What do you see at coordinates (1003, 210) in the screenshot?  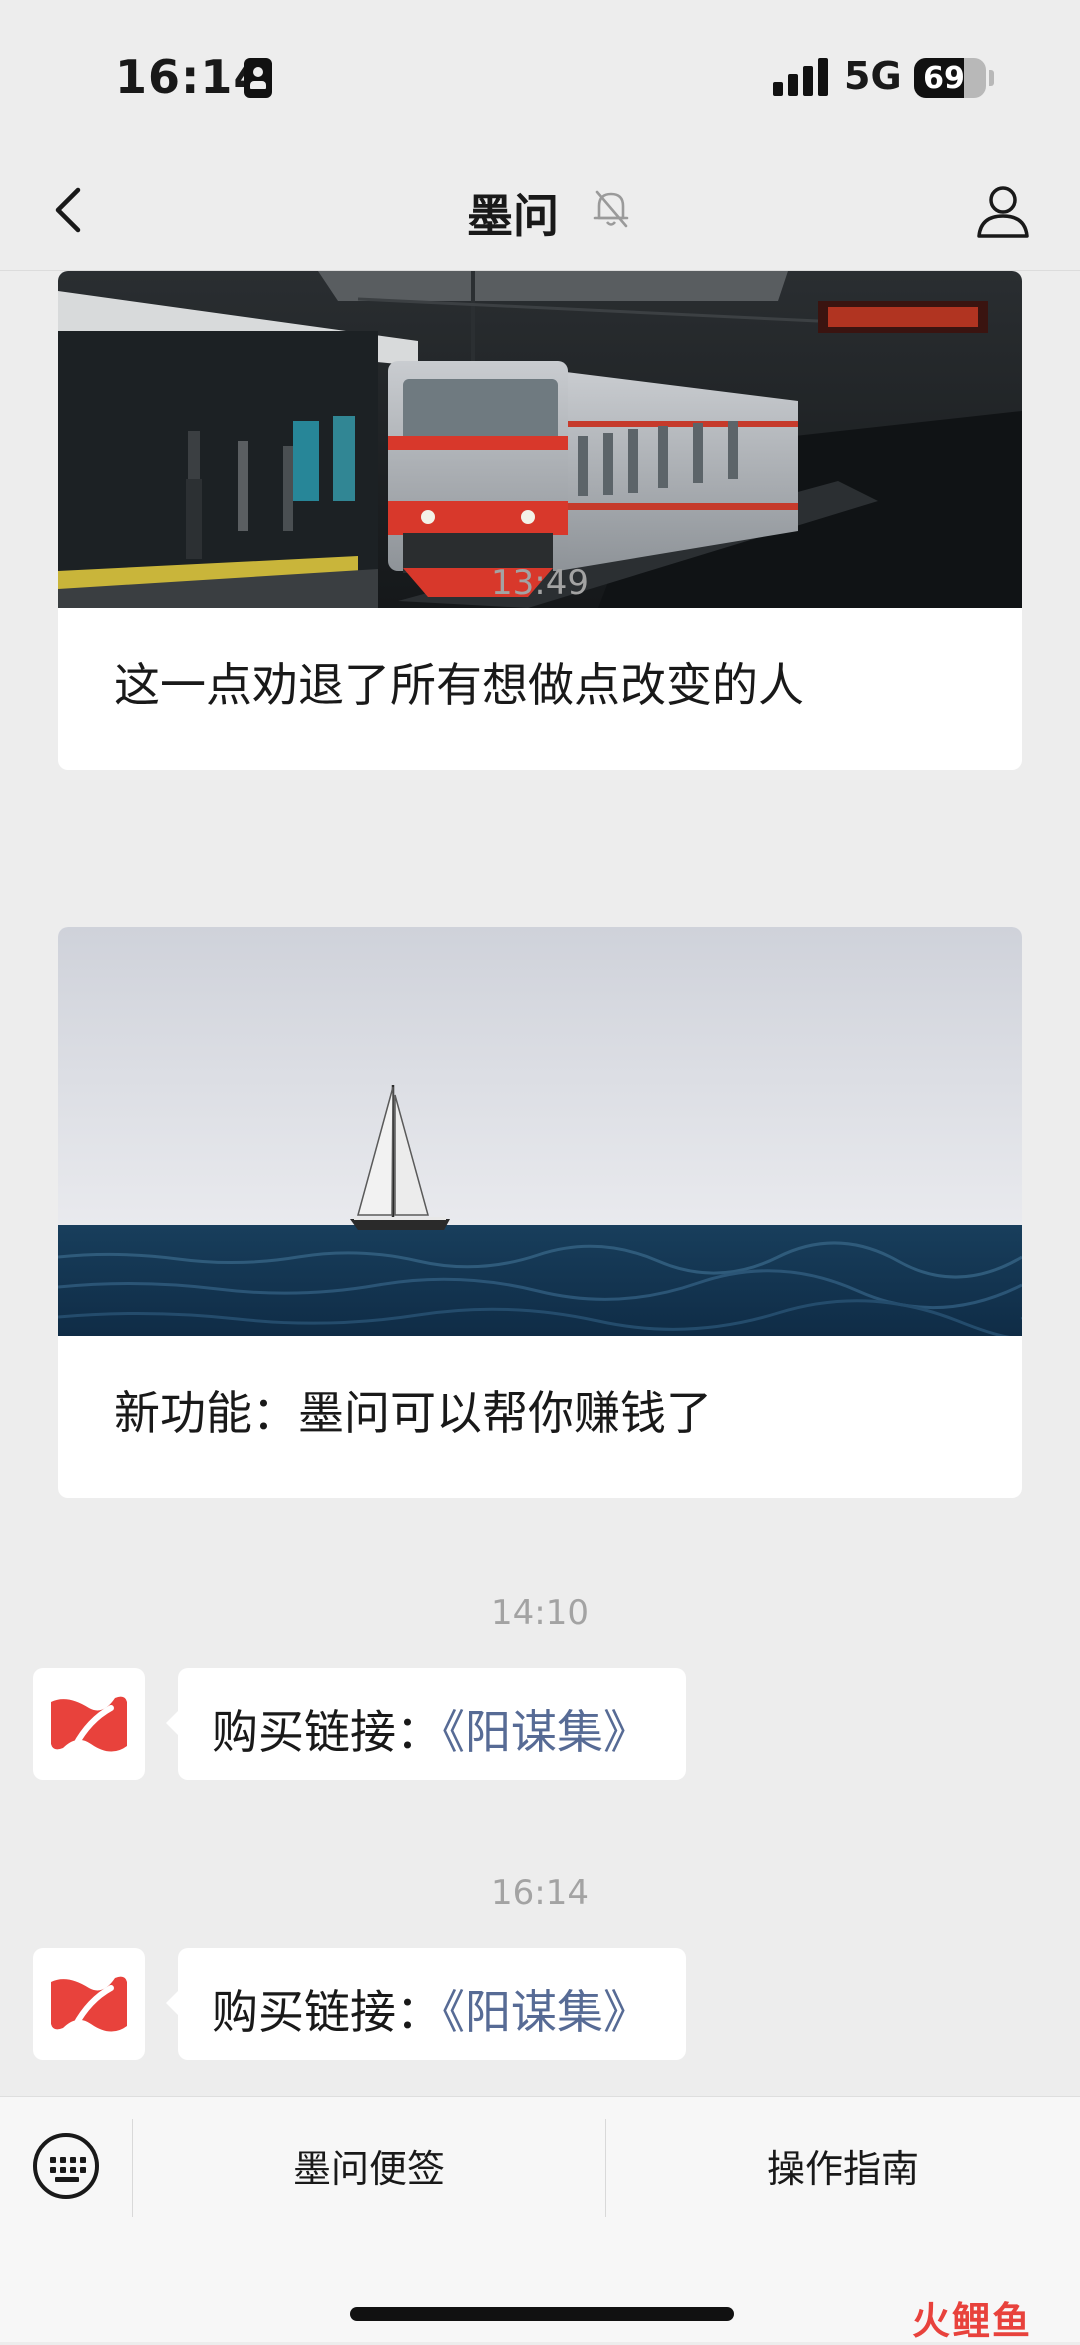 I see `profile-icon` at bounding box center [1003, 210].